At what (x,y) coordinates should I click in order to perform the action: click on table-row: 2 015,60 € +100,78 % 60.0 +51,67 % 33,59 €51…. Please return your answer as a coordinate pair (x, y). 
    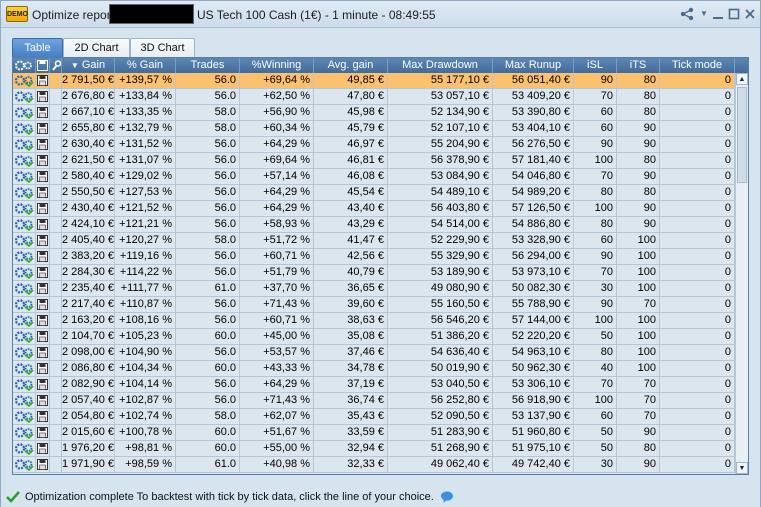
    Looking at the image, I should click on (374, 433).